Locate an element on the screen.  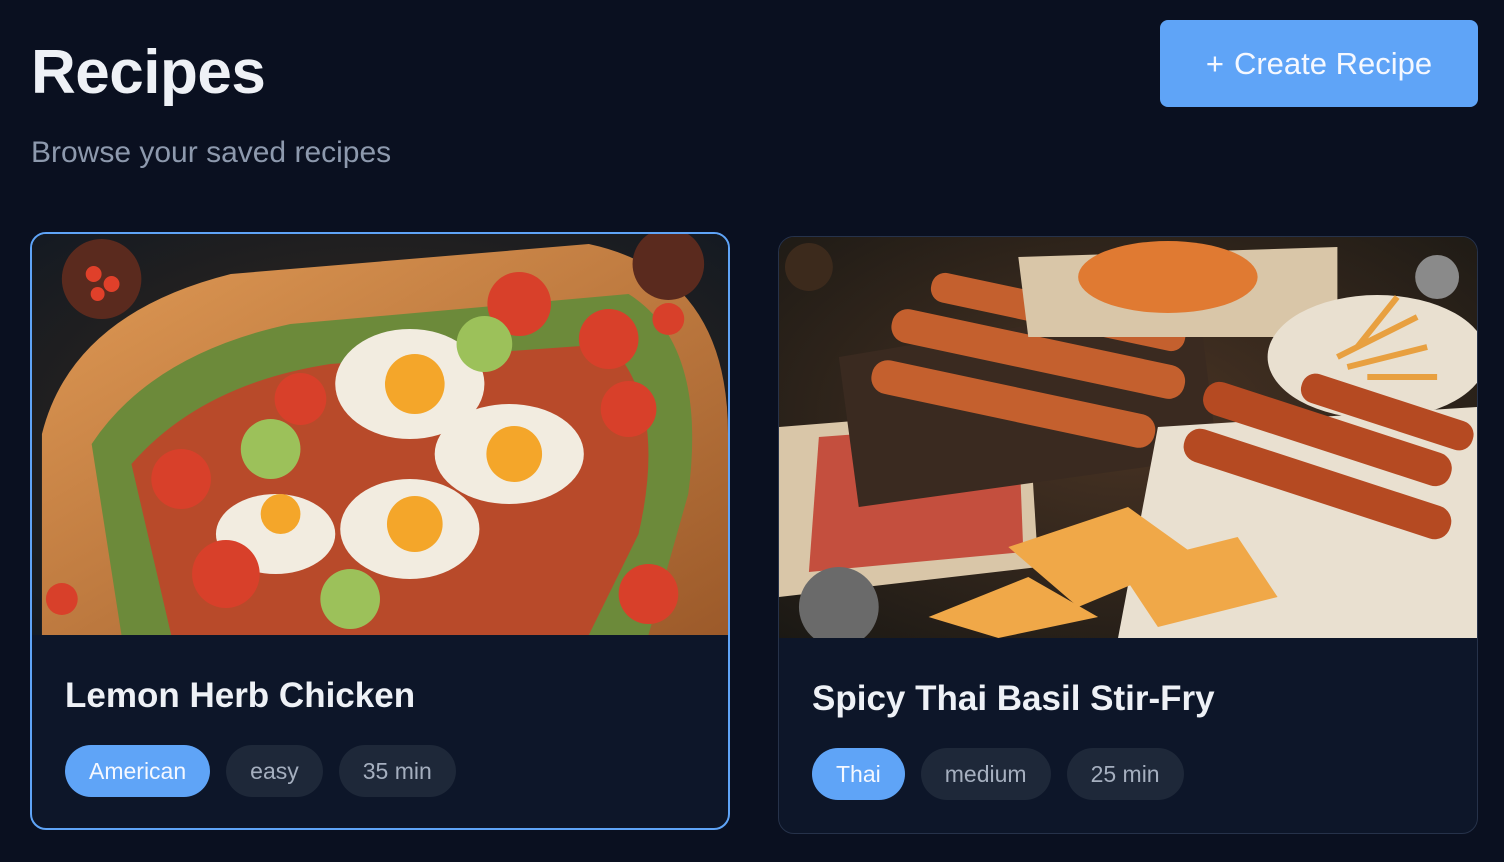
time-tag: 25 min is located at coordinates (1125, 774).